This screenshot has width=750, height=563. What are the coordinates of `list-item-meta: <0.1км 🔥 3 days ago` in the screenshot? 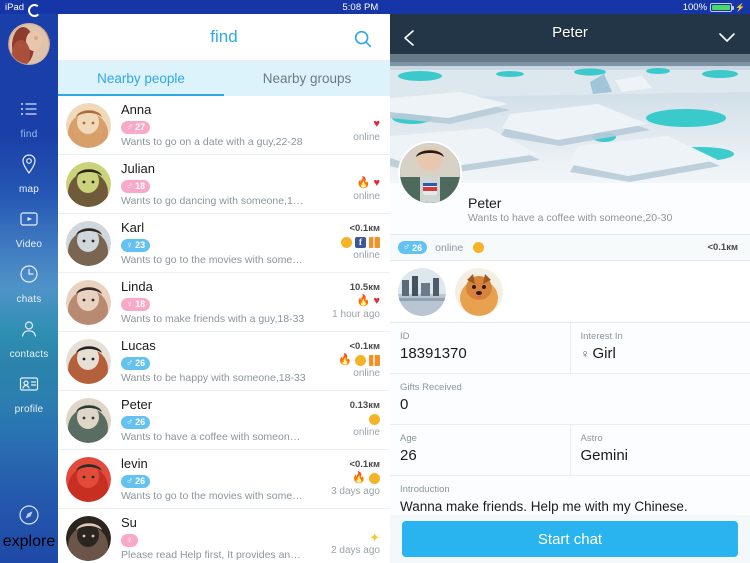 It's located at (343, 479).